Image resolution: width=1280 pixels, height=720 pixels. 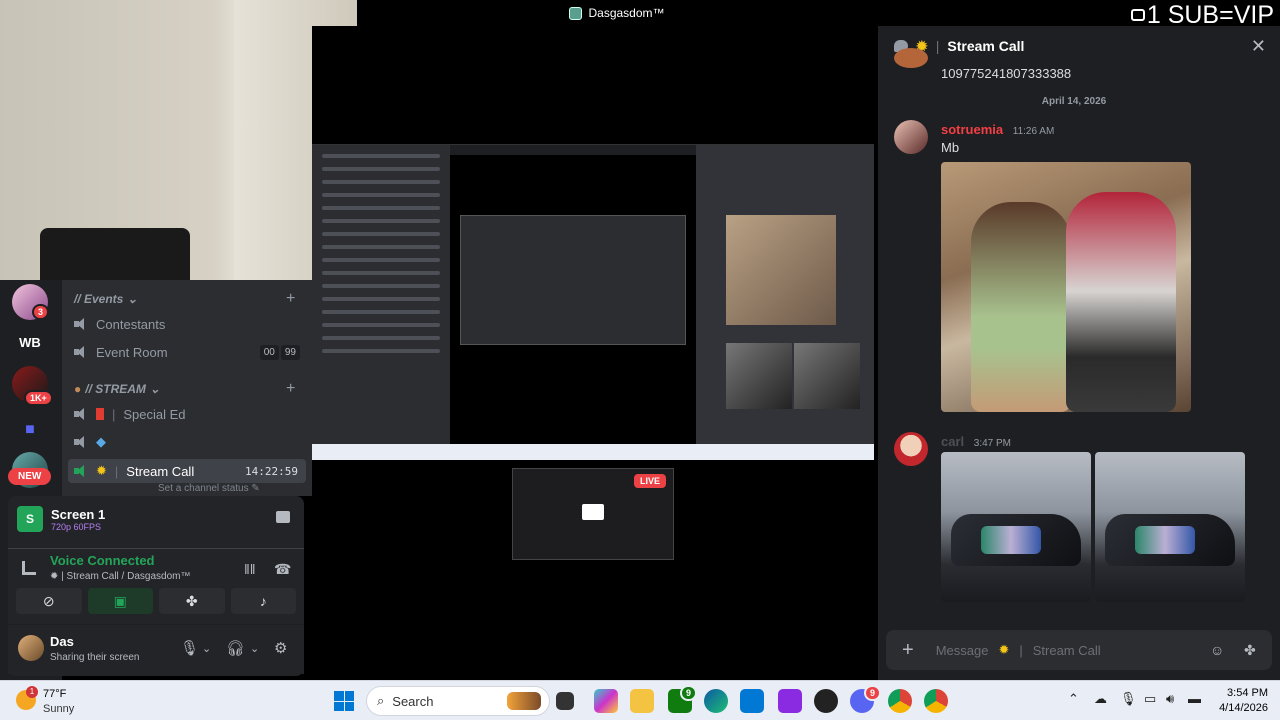 What do you see at coordinates (29, 568) in the screenshot?
I see `connection-signal-icon` at bounding box center [29, 568].